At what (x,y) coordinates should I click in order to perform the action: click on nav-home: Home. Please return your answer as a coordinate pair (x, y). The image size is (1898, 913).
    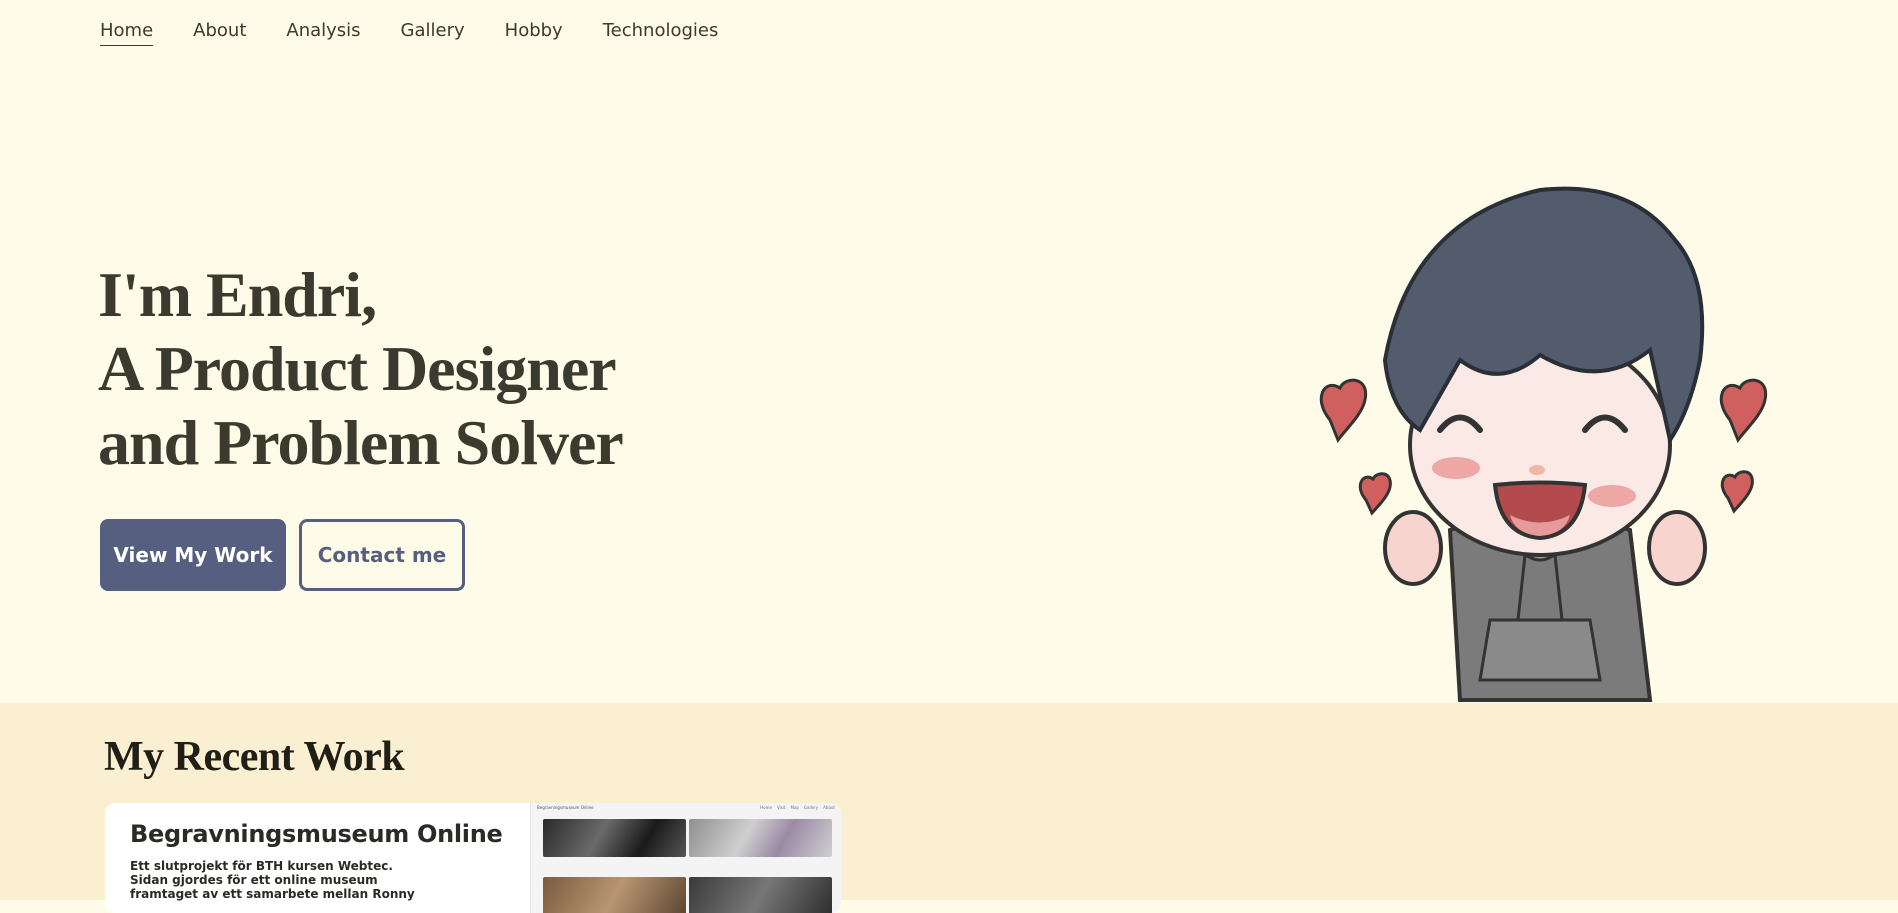
    Looking at the image, I should click on (127, 33).